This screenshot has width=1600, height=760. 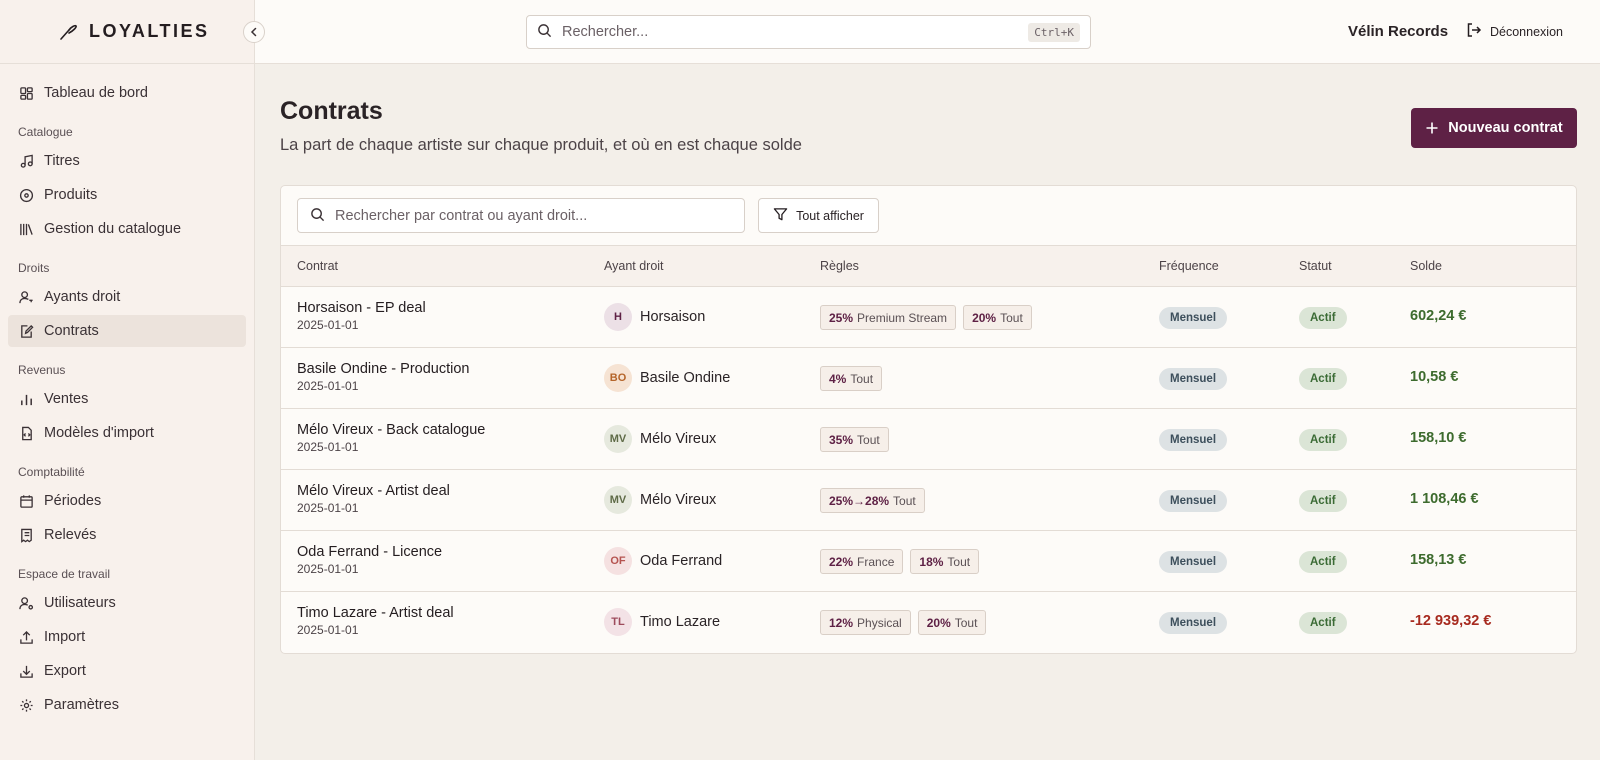 I want to click on rule-scope: Physical, so click(x=879, y=622).